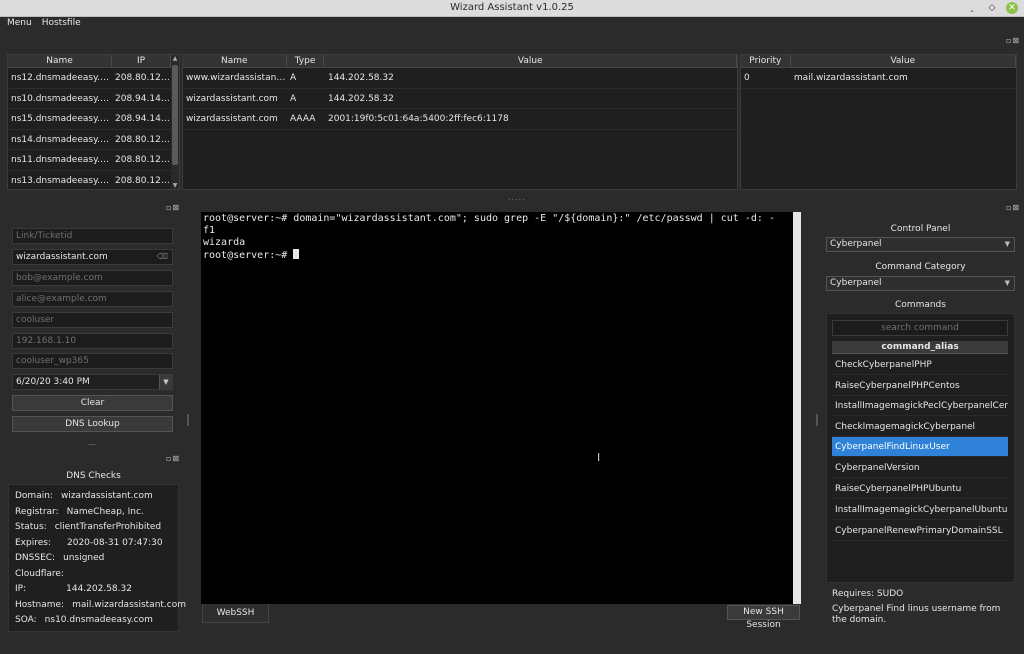  I want to click on table-row: ns11.dnsmadeeasy.com 208.80.124.4, so click(93, 160).